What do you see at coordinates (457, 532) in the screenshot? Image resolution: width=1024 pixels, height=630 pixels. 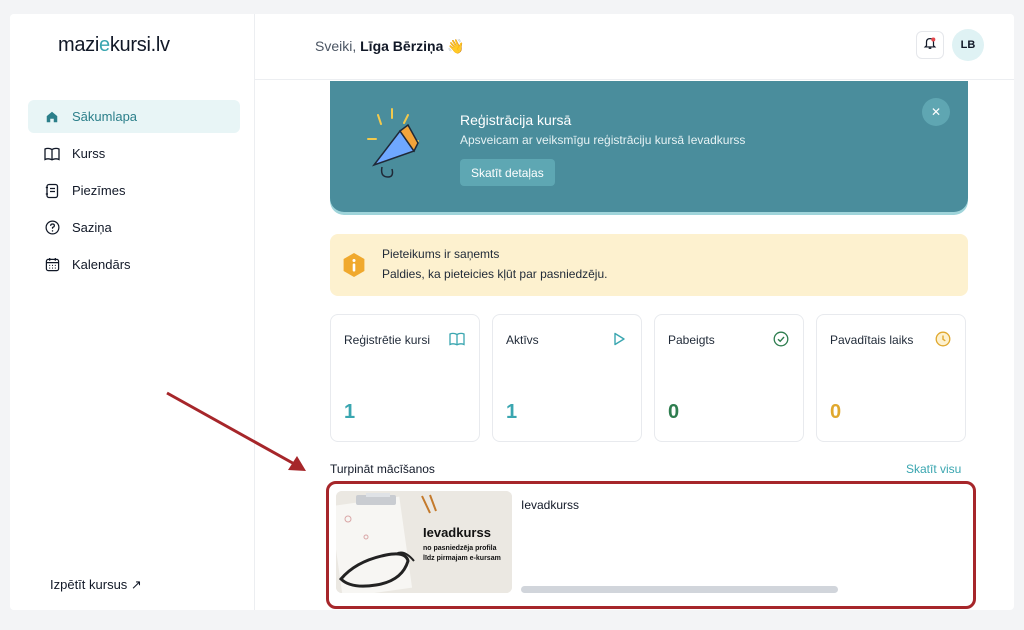 I see `thumbnail-title: Ievadkurss` at bounding box center [457, 532].